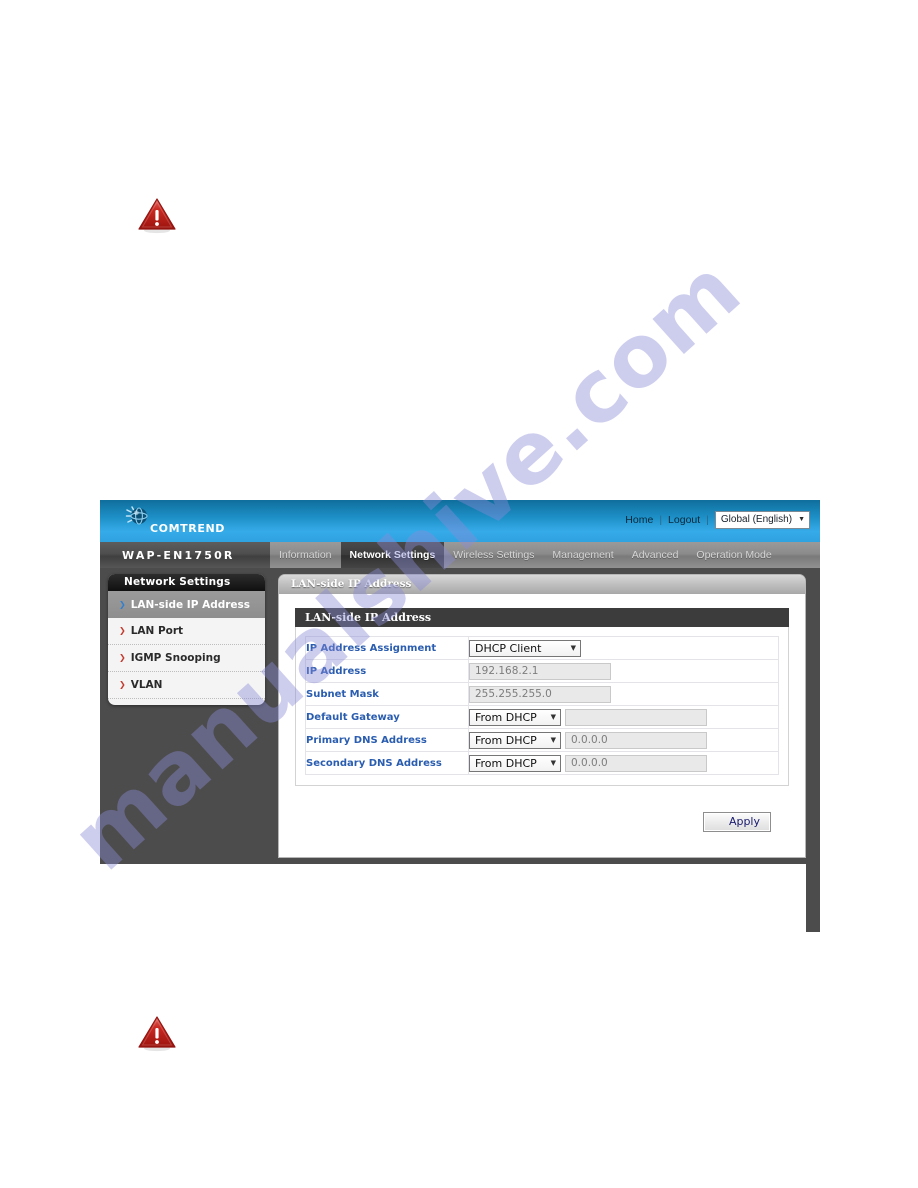 This screenshot has width=918, height=1188. Describe the element at coordinates (185, 555) in the screenshot. I see `device-model-label: WAP-EN1750R` at that location.